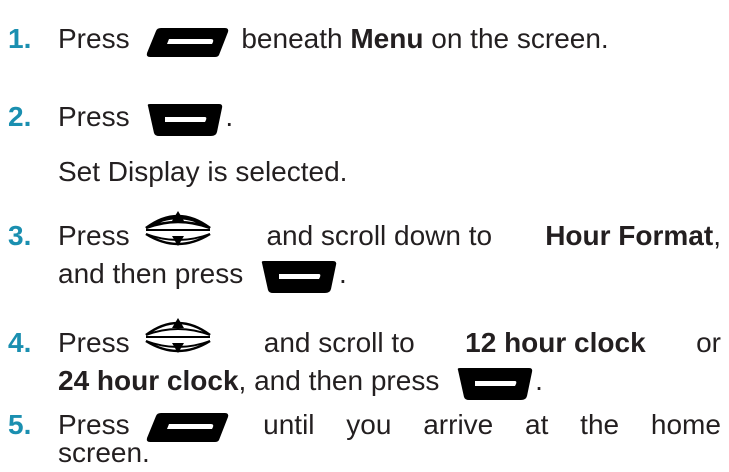  I want to click on step-text: on the screen., so click(520, 38).